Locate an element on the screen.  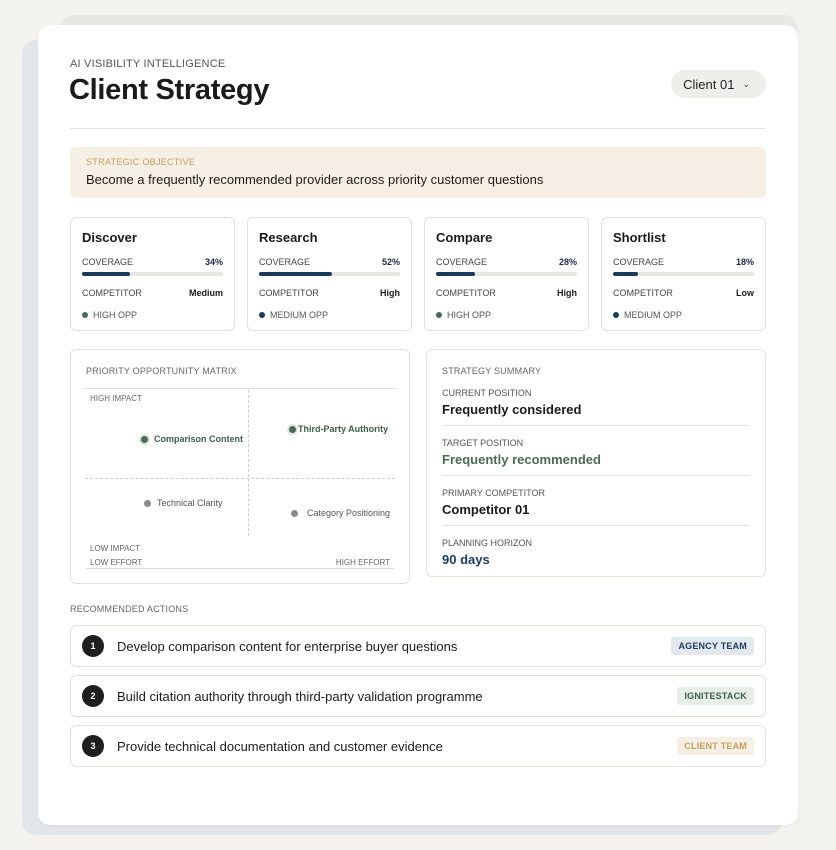
summary-value: 90 days is located at coordinates (466, 559).